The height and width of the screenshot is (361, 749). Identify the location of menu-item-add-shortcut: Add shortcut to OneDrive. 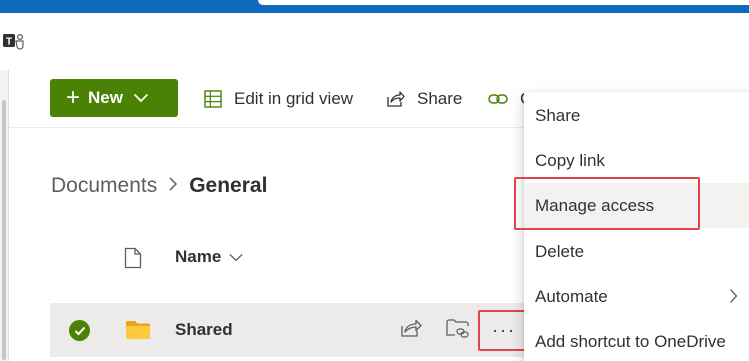
(636, 340).